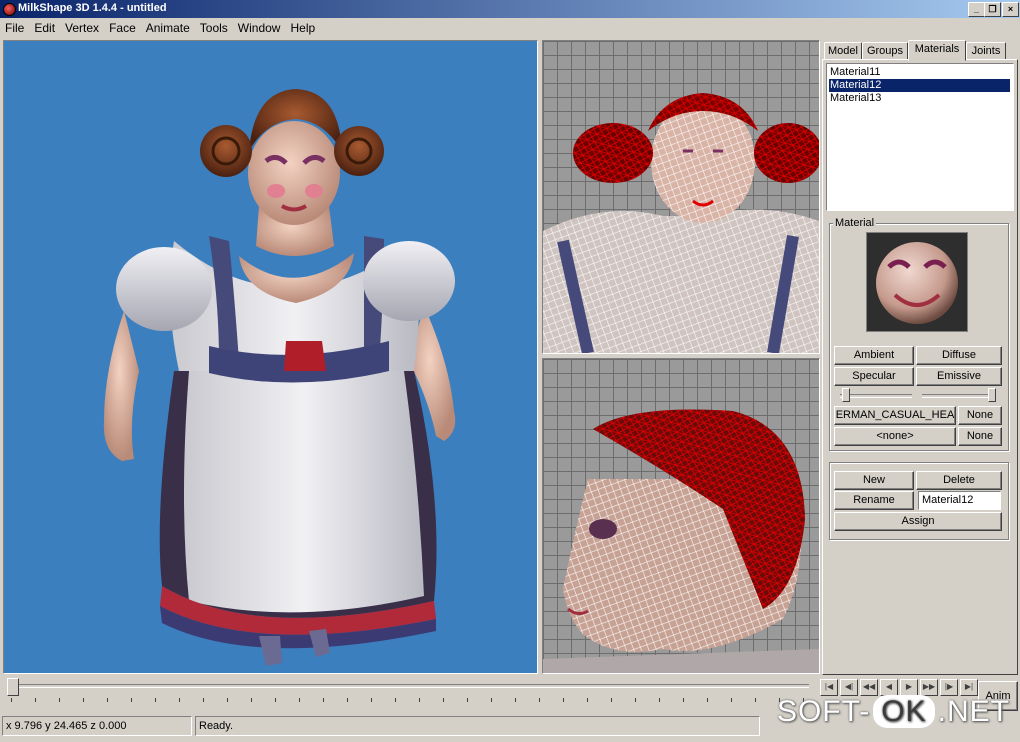 The width and height of the screenshot is (1020, 742). Describe the element at coordinates (959, 376) in the screenshot. I see `emissive-button: Emissive` at that location.